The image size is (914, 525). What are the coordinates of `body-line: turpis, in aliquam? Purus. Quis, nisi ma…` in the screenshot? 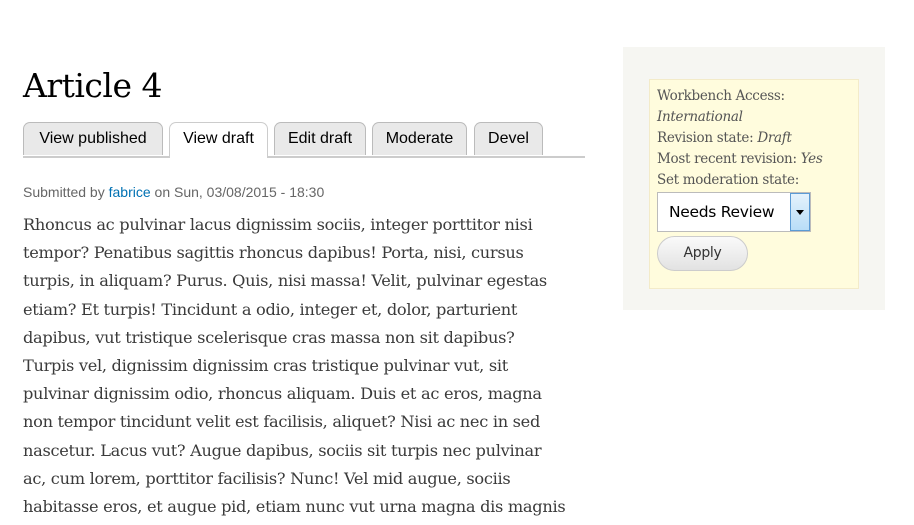 It's located at (285, 281).